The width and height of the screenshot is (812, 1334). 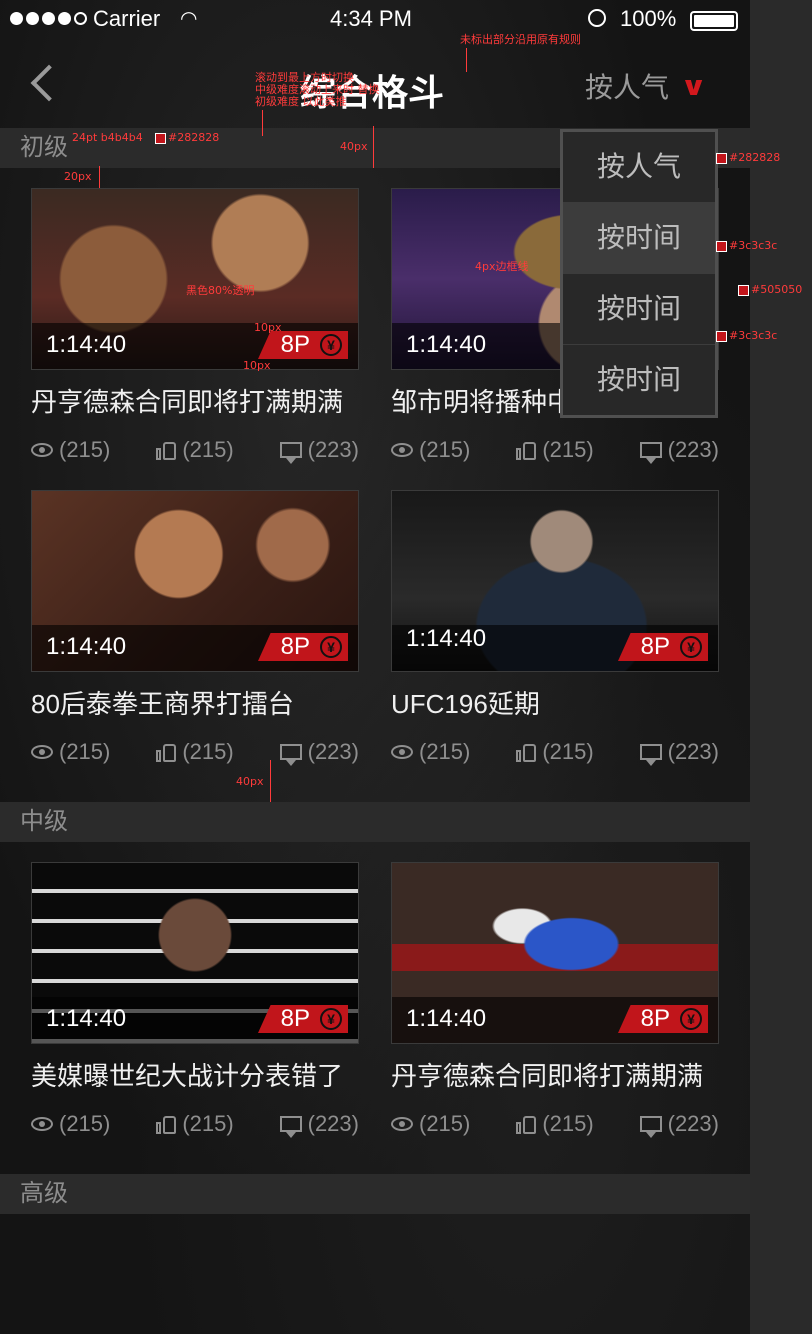 What do you see at coordinates (189, 19) in the screenshot?
I see `wifi-icon: ◠` at bounding box center [189, 19].